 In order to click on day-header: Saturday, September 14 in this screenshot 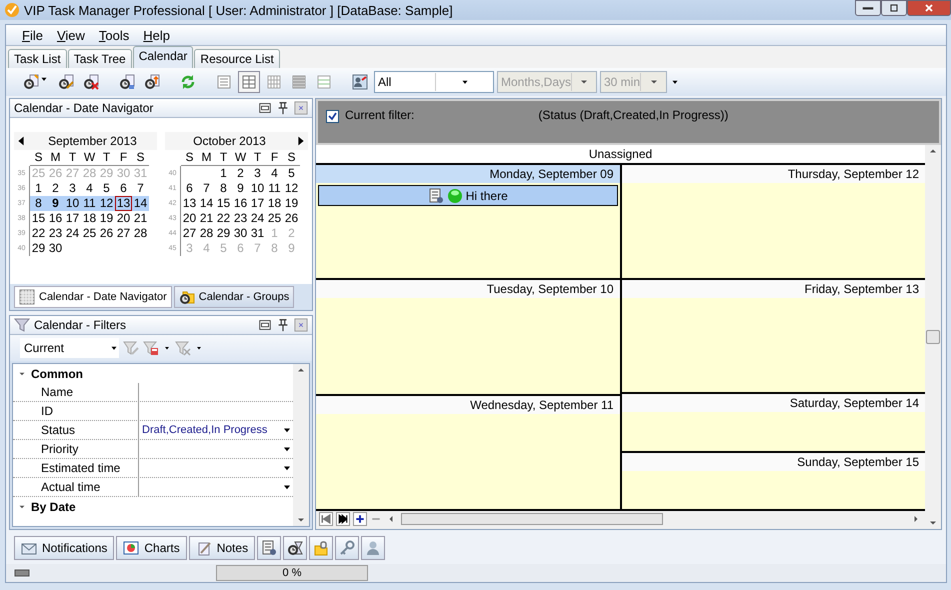, I will do `click(773, 403)`.